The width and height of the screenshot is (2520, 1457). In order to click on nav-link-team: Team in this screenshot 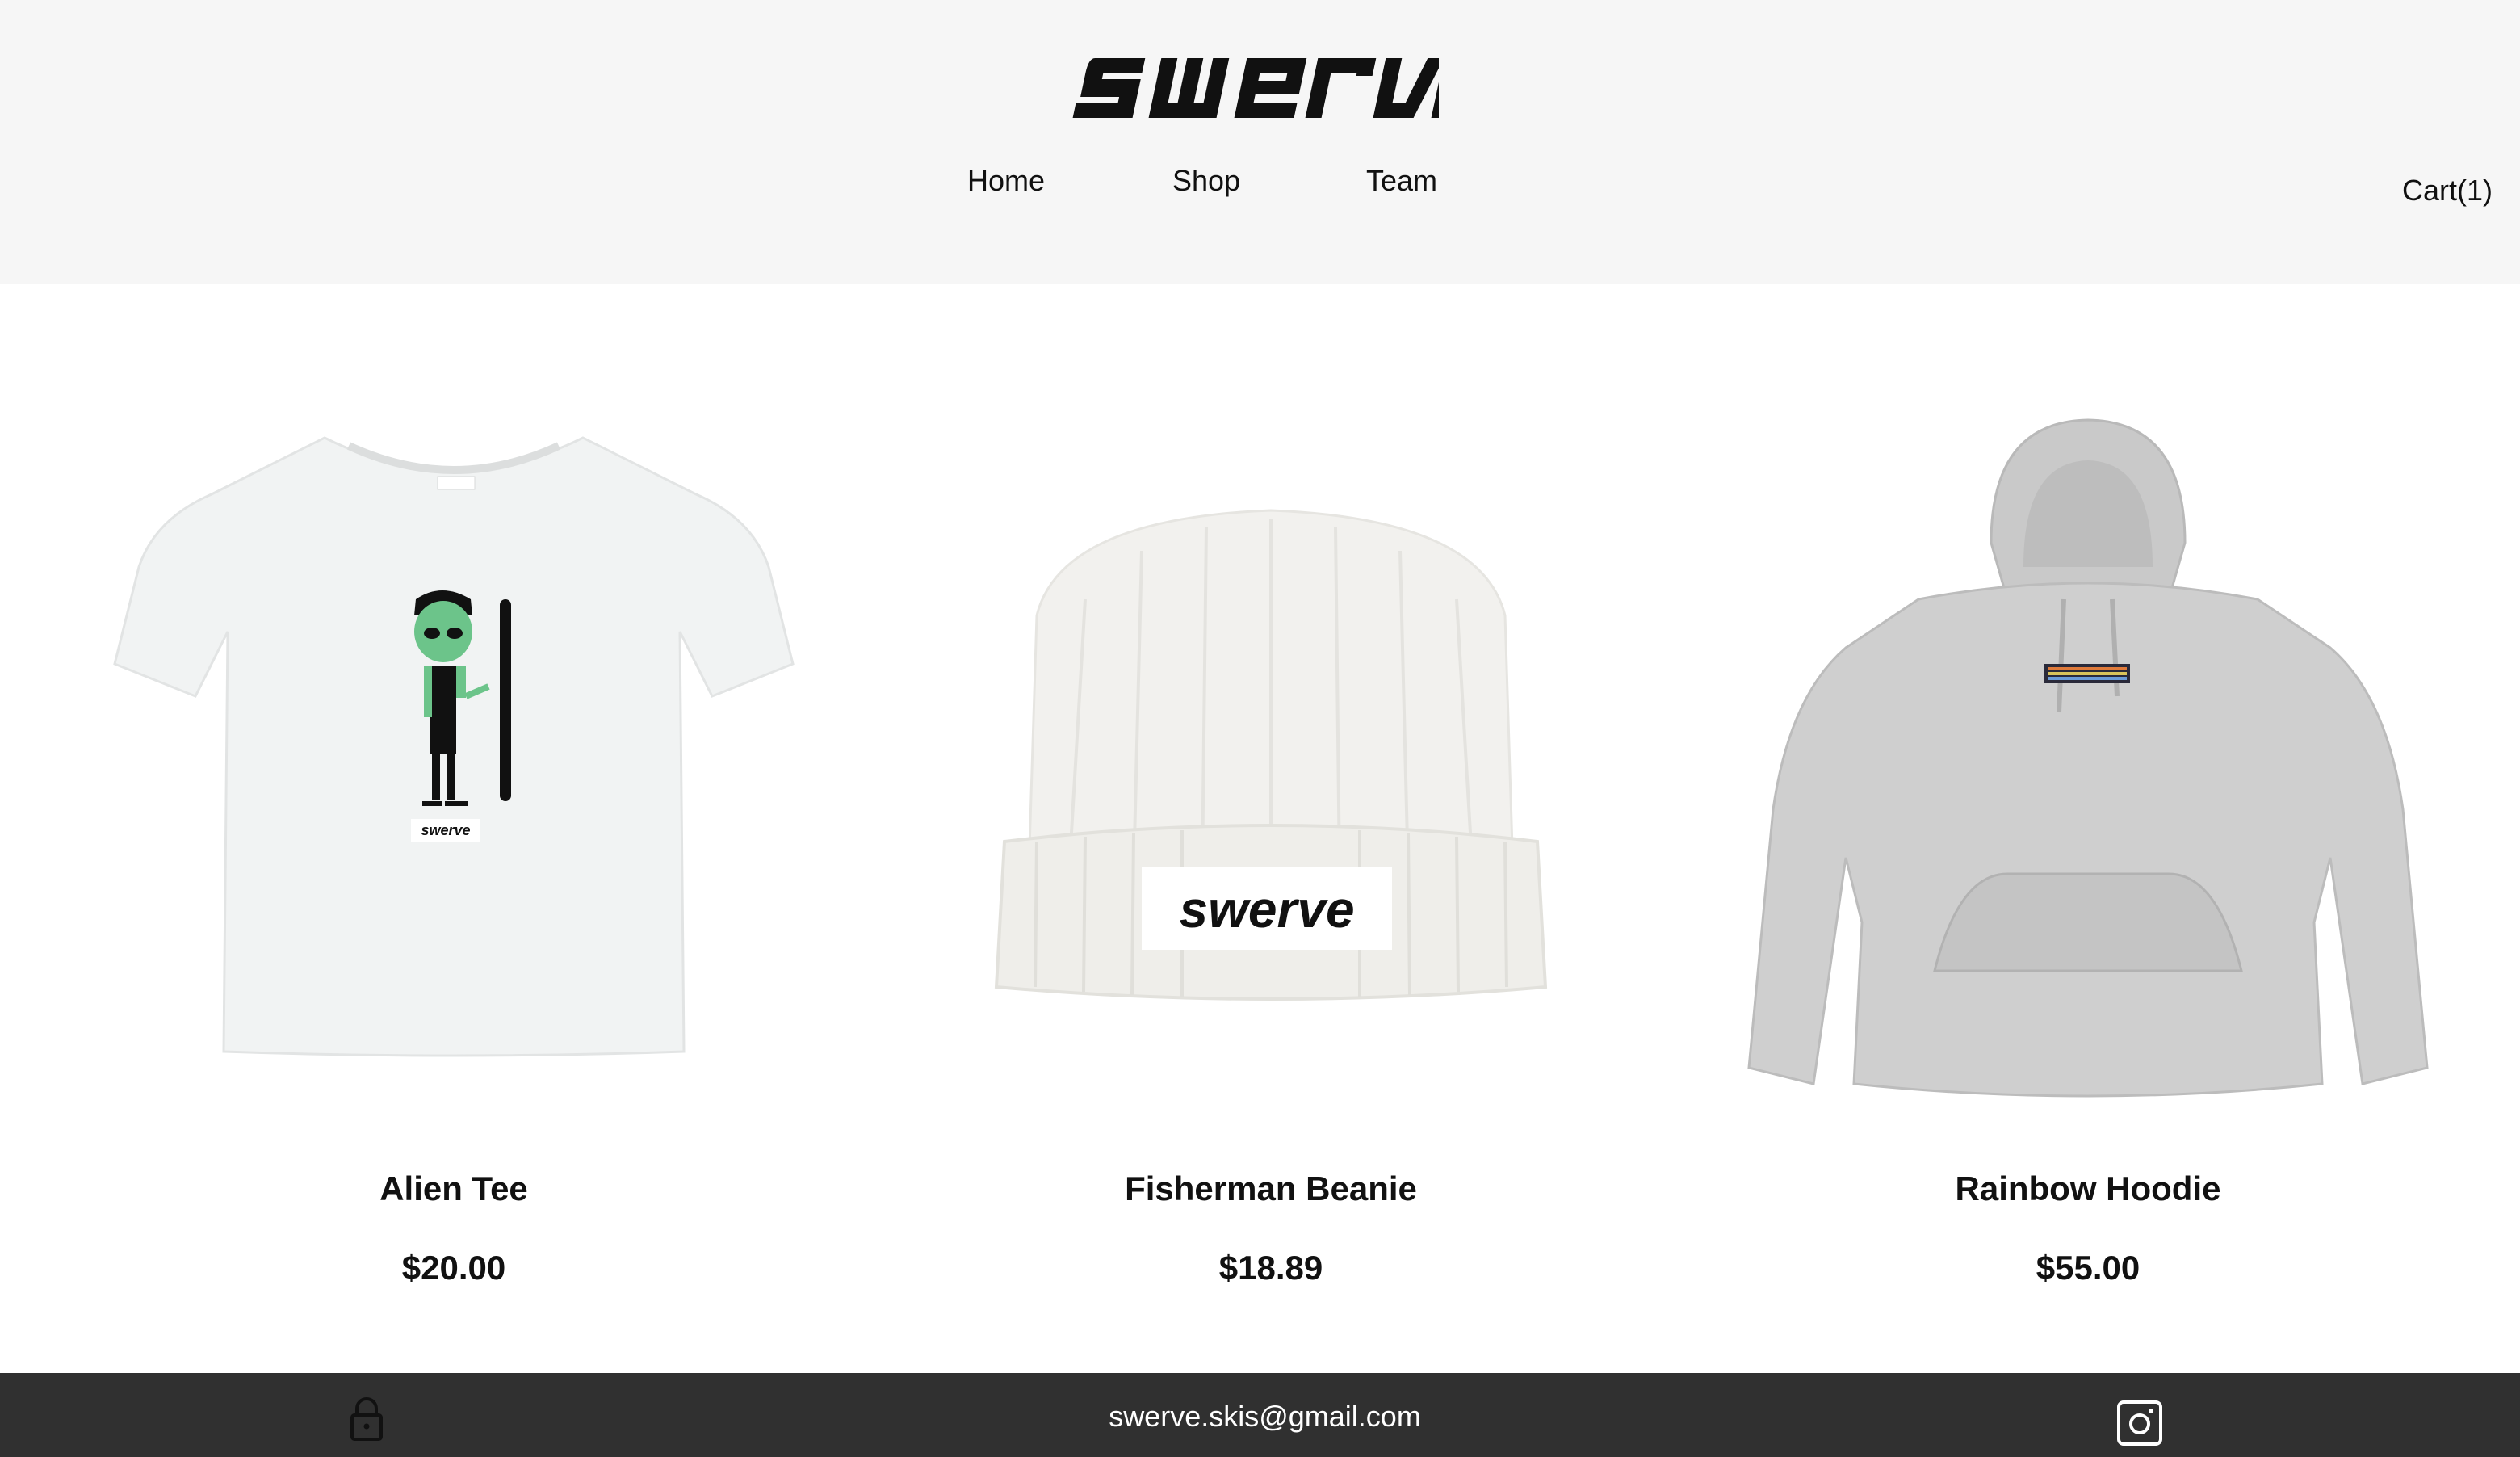, I will do `click(1401, 181)`.